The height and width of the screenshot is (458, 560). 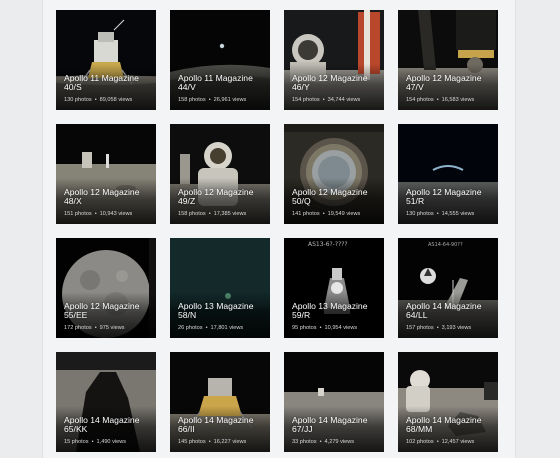 I want to click on album-stats: 157 photos • 3,193 views, so click(x=451, y=328).